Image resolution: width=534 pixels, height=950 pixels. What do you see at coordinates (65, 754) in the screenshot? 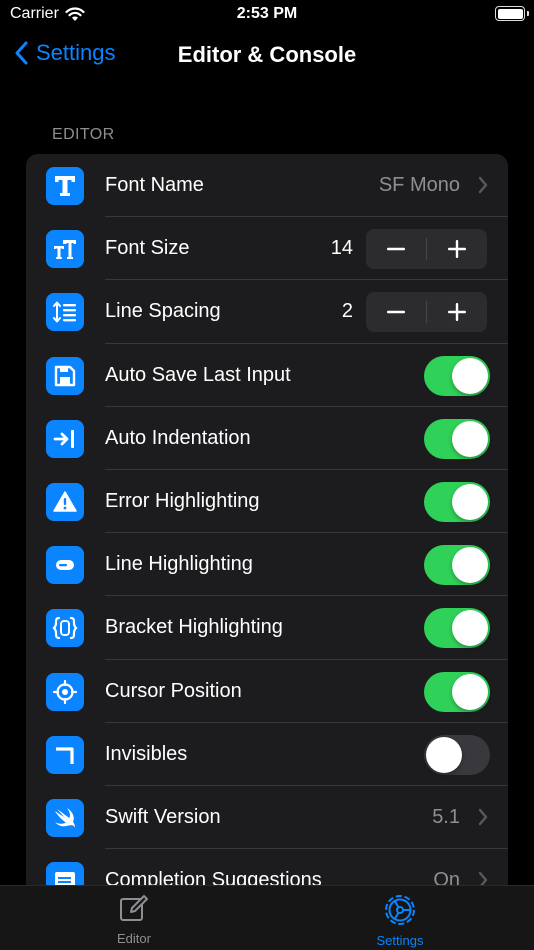
I see `invisibles-icon` at bounding box center [65, 754].